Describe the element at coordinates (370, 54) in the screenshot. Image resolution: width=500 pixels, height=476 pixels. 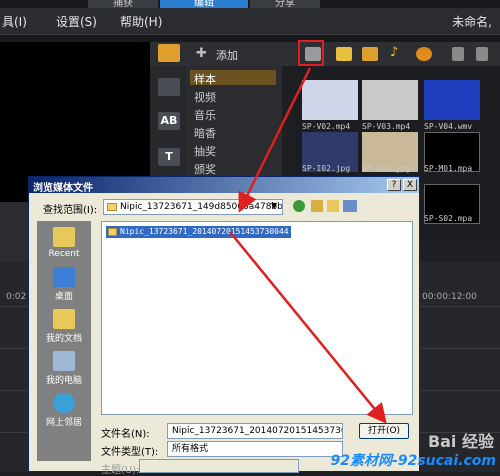
I see `photo-filter-icon` at that location.